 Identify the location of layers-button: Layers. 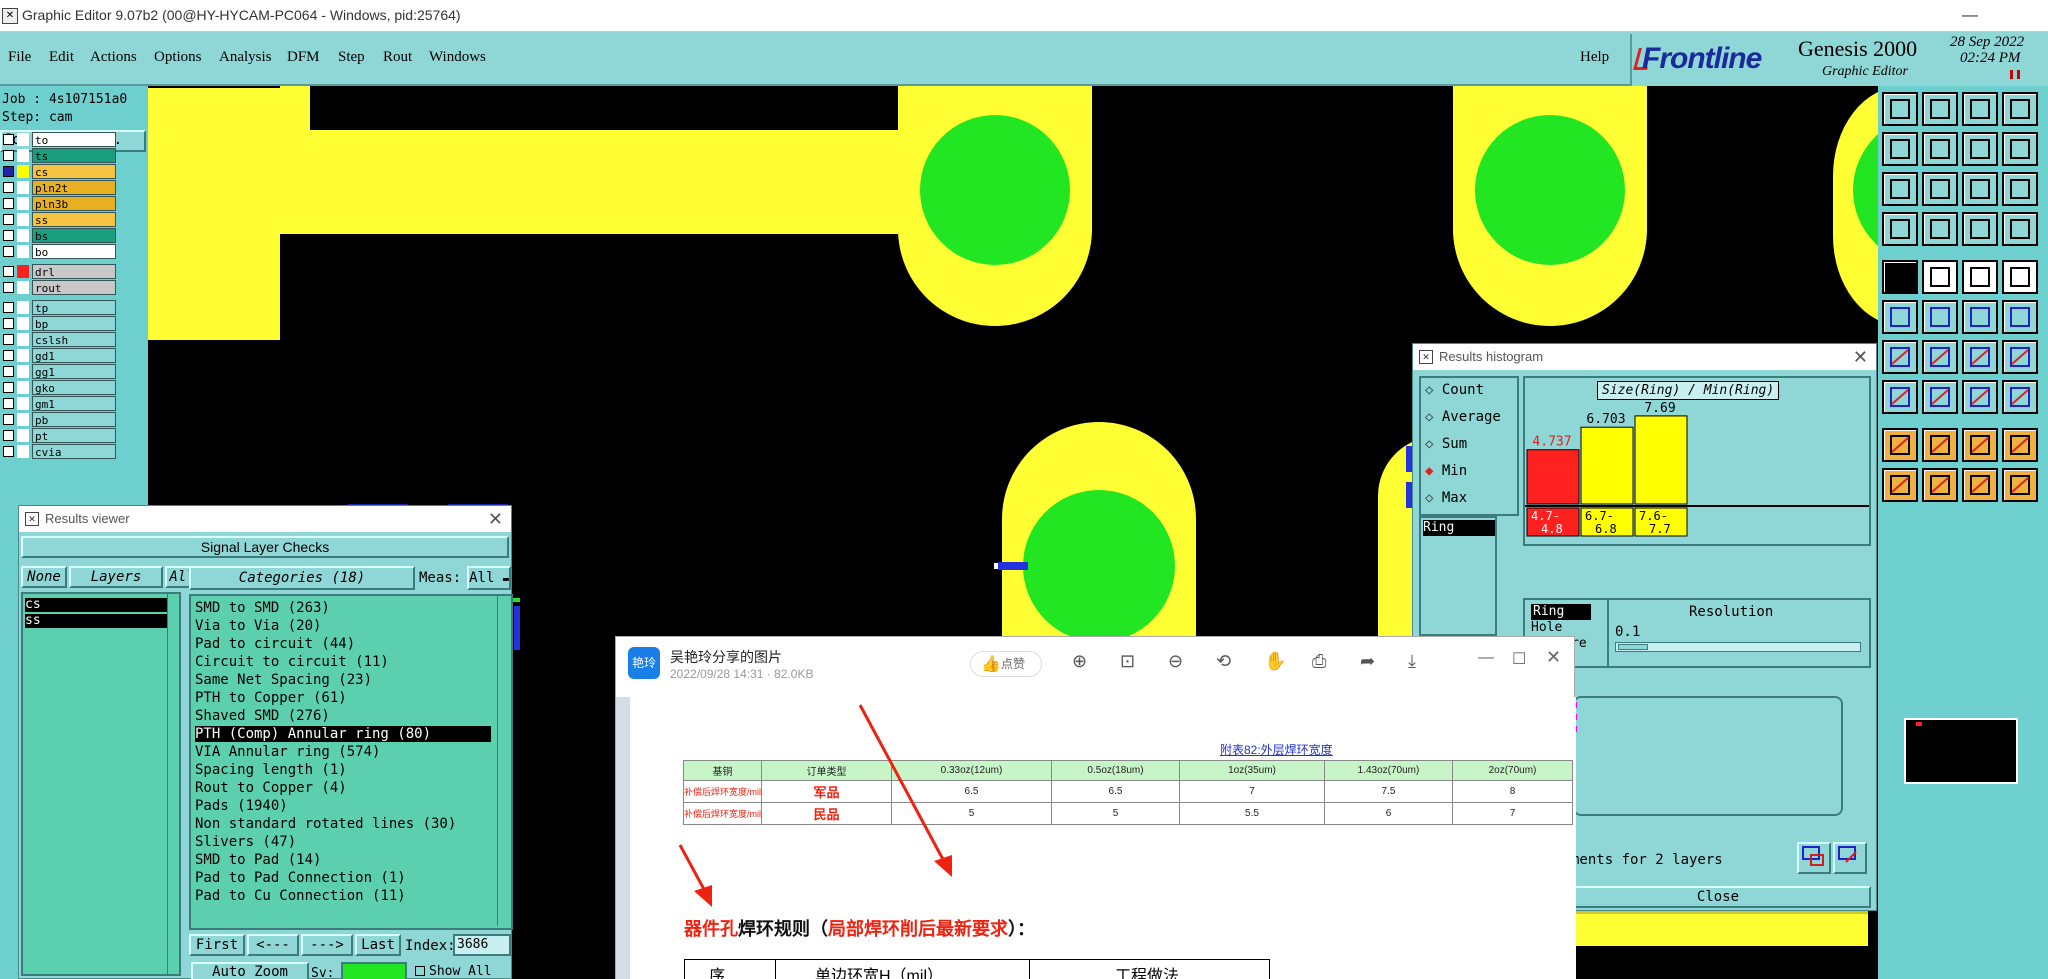
(116, 577).